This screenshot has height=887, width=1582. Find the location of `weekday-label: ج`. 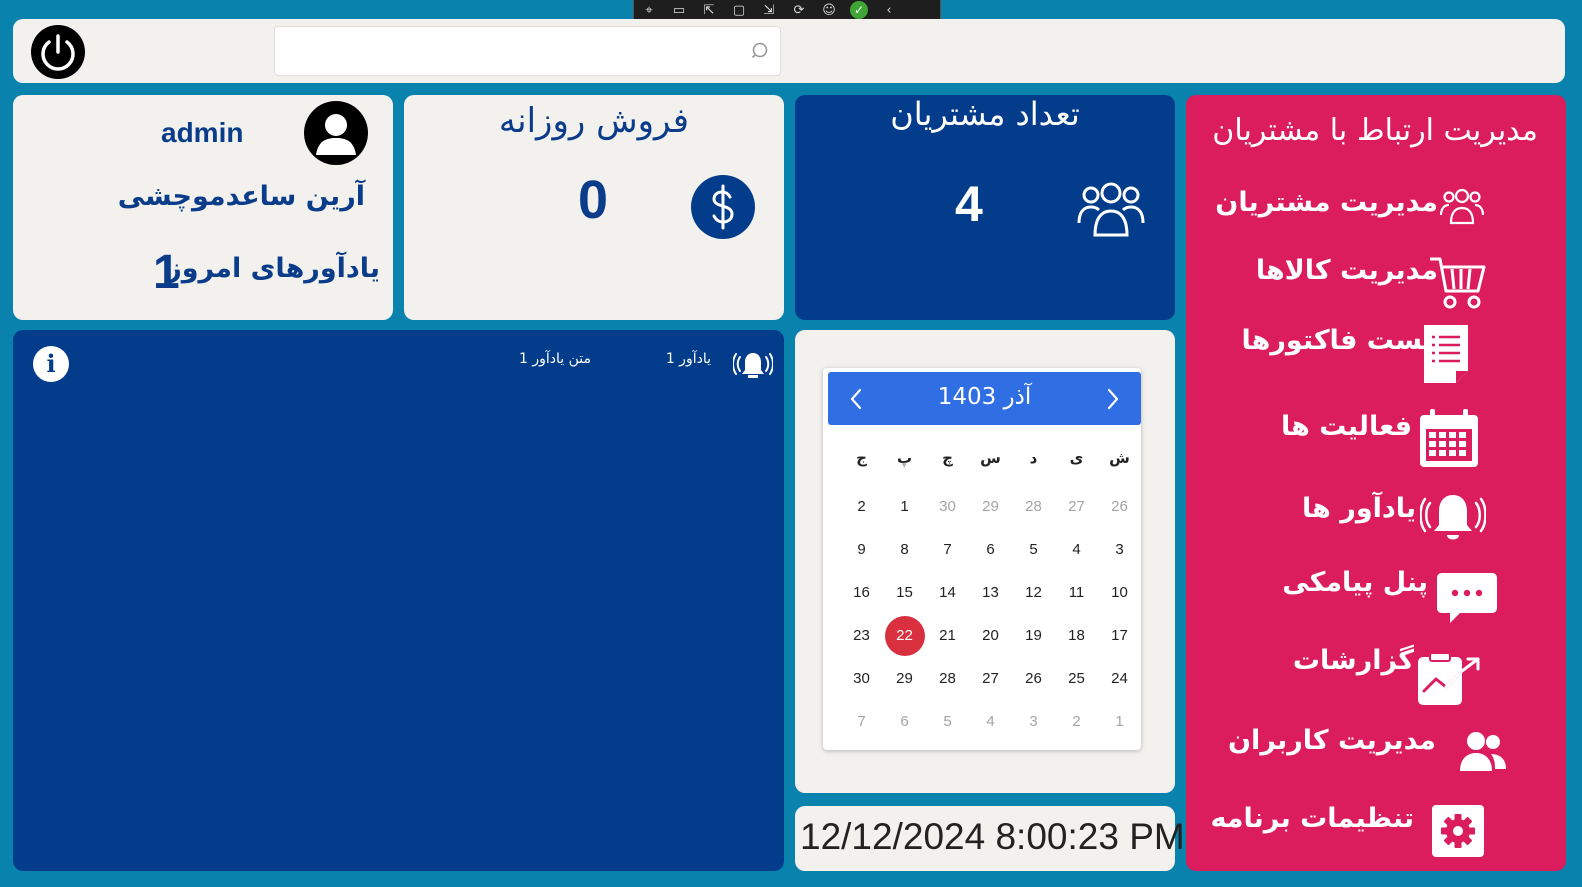

weekday-label: ج is located at coordinates (861, 458).